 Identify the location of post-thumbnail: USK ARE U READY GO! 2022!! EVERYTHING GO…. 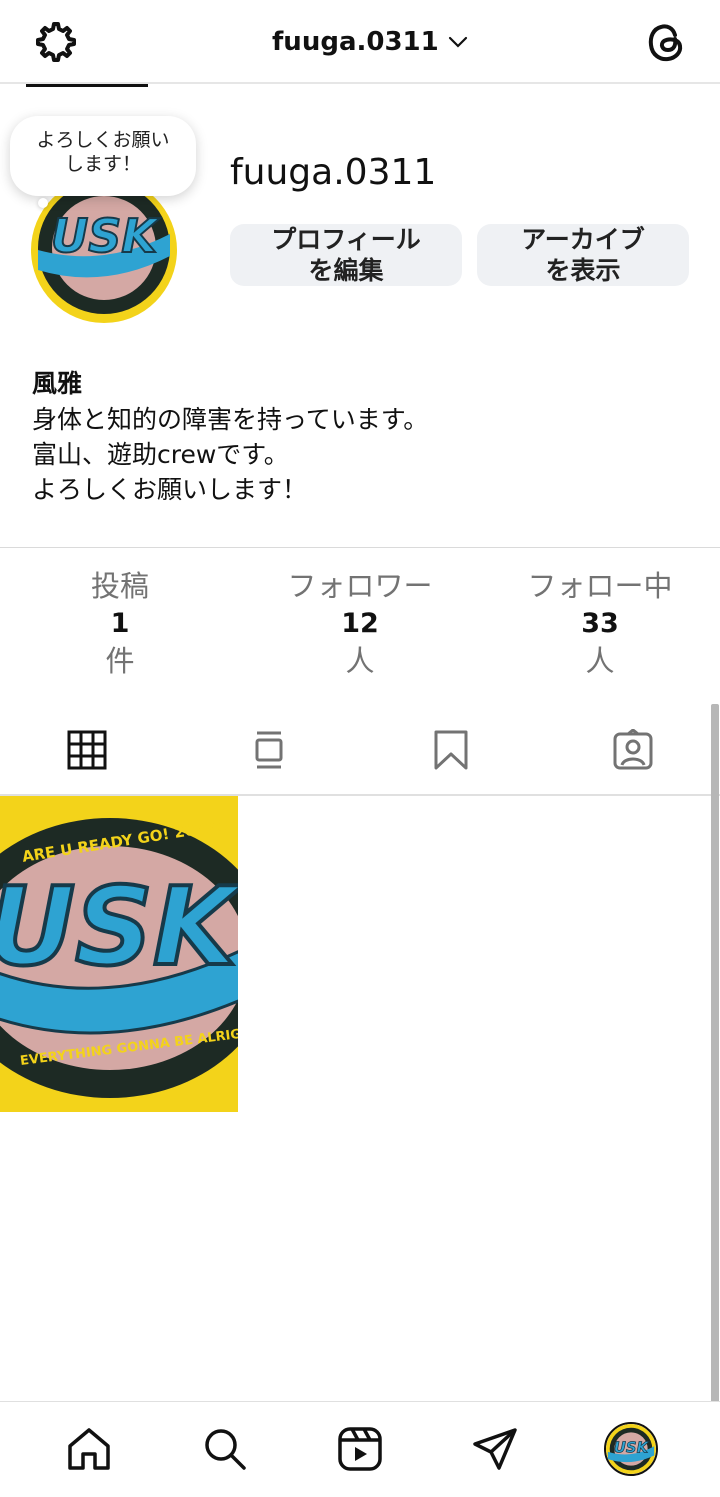
(119, 954).